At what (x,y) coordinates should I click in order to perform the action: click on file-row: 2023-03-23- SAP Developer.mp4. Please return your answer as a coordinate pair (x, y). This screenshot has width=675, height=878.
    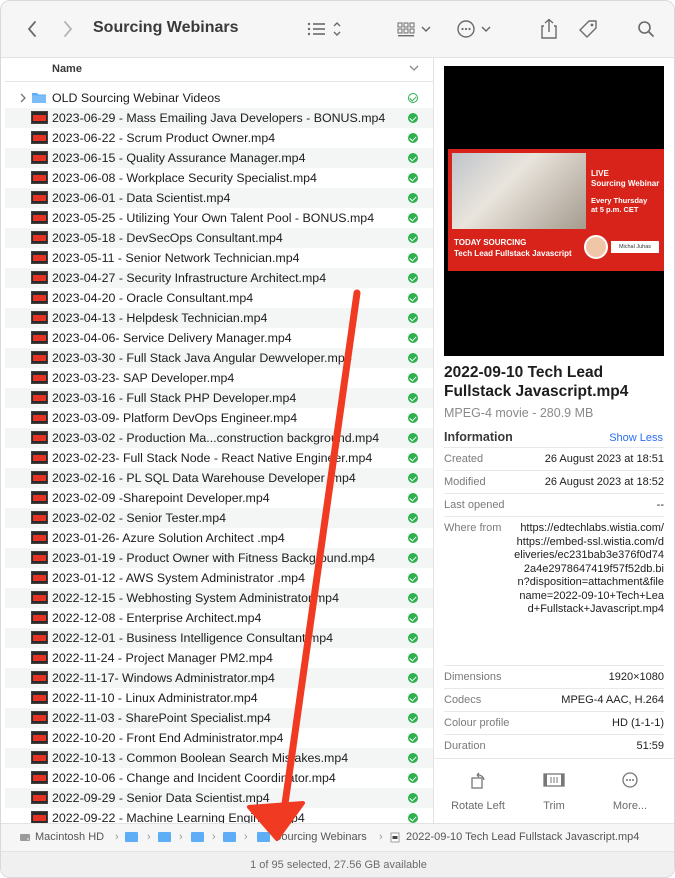
    Looking at the image, I should click on (219, 378).